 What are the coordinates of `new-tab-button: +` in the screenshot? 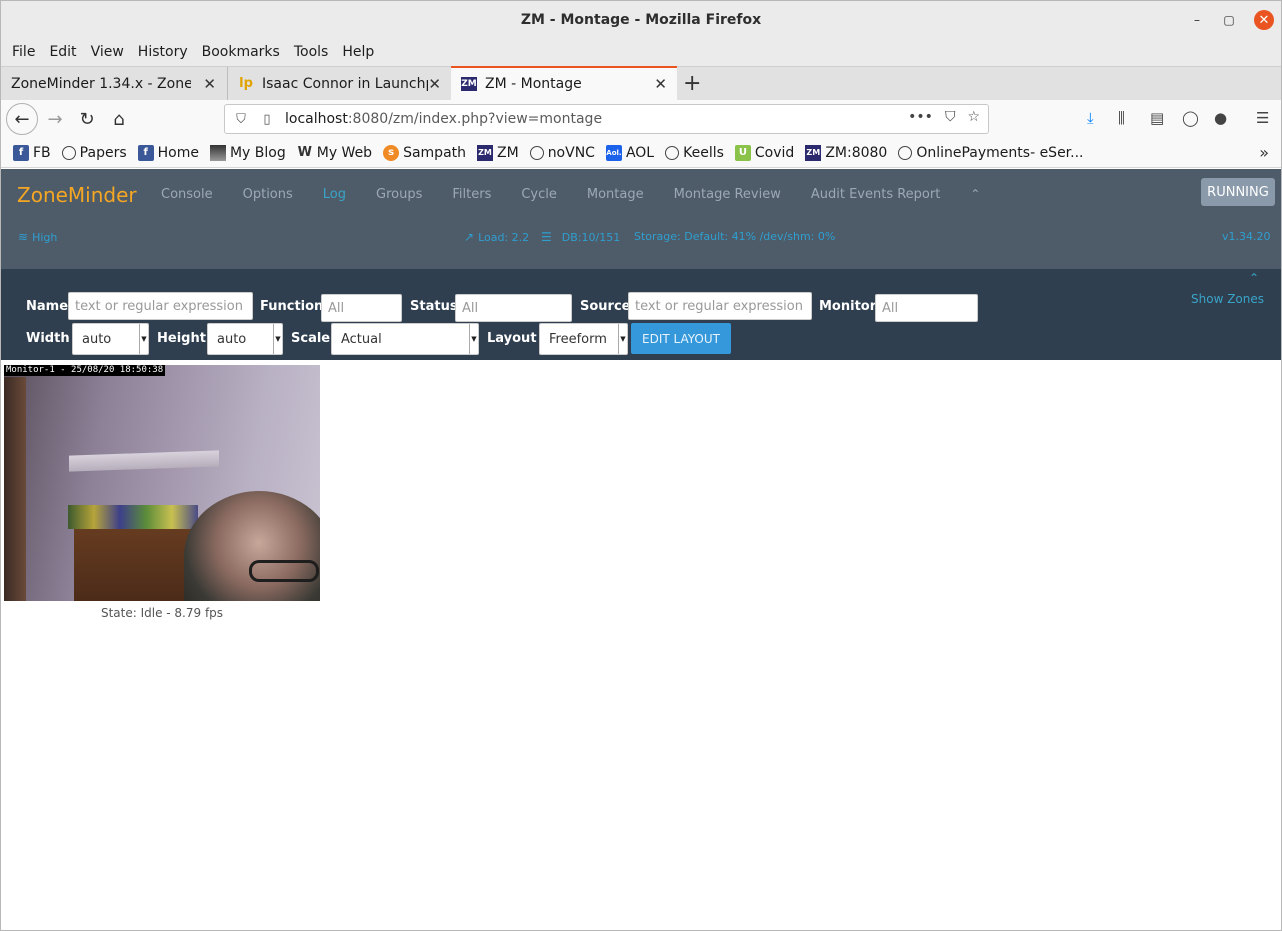 It's located at (692, 83).